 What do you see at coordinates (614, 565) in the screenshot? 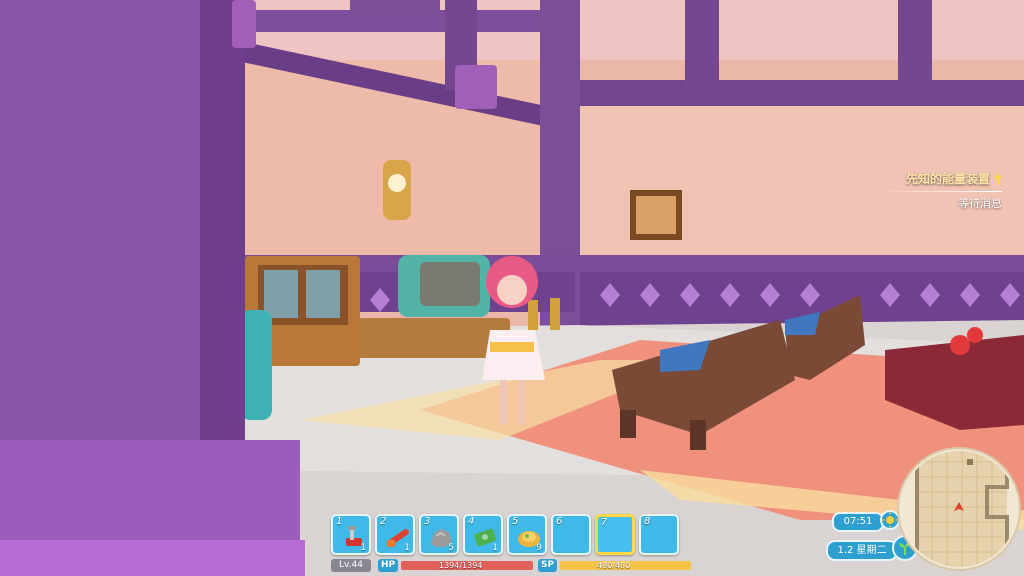
I see `sp-value: 480/480` at bounding box center [614, 565].